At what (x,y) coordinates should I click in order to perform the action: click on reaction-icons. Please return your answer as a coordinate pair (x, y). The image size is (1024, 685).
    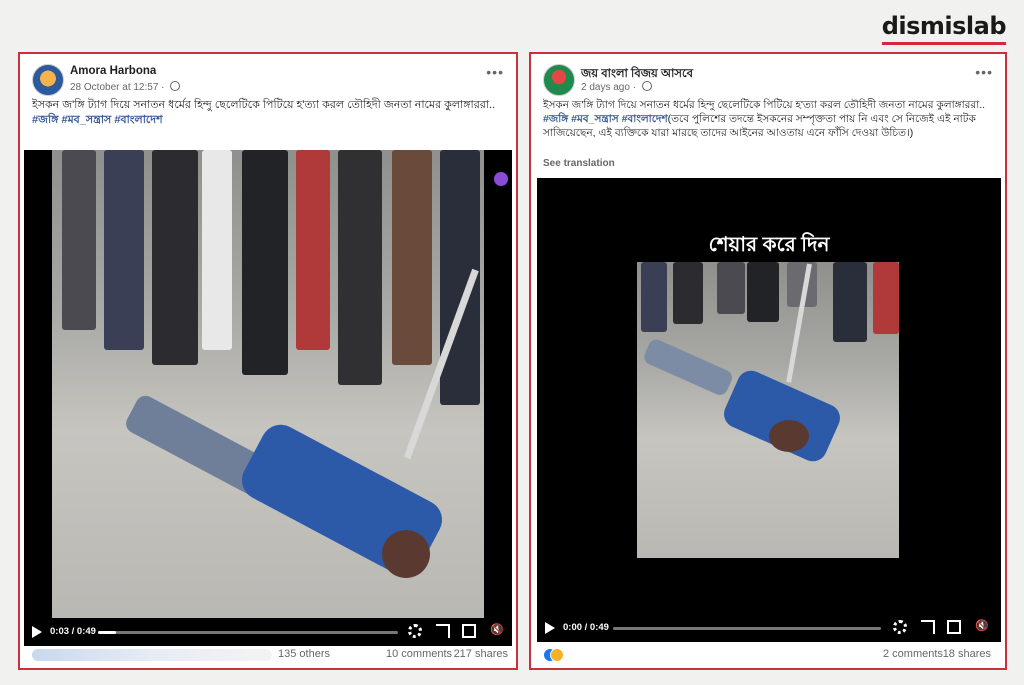
    Looking at the image, I should click on (553, 655).